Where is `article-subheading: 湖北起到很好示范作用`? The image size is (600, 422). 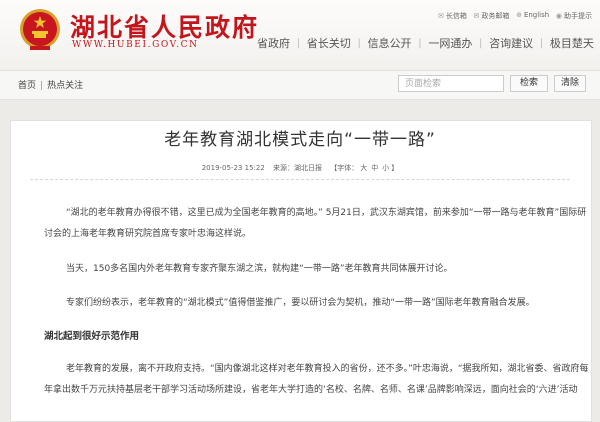 article-subheading: 湖北起到很好示范作用 is located at coordinates (92, 336).